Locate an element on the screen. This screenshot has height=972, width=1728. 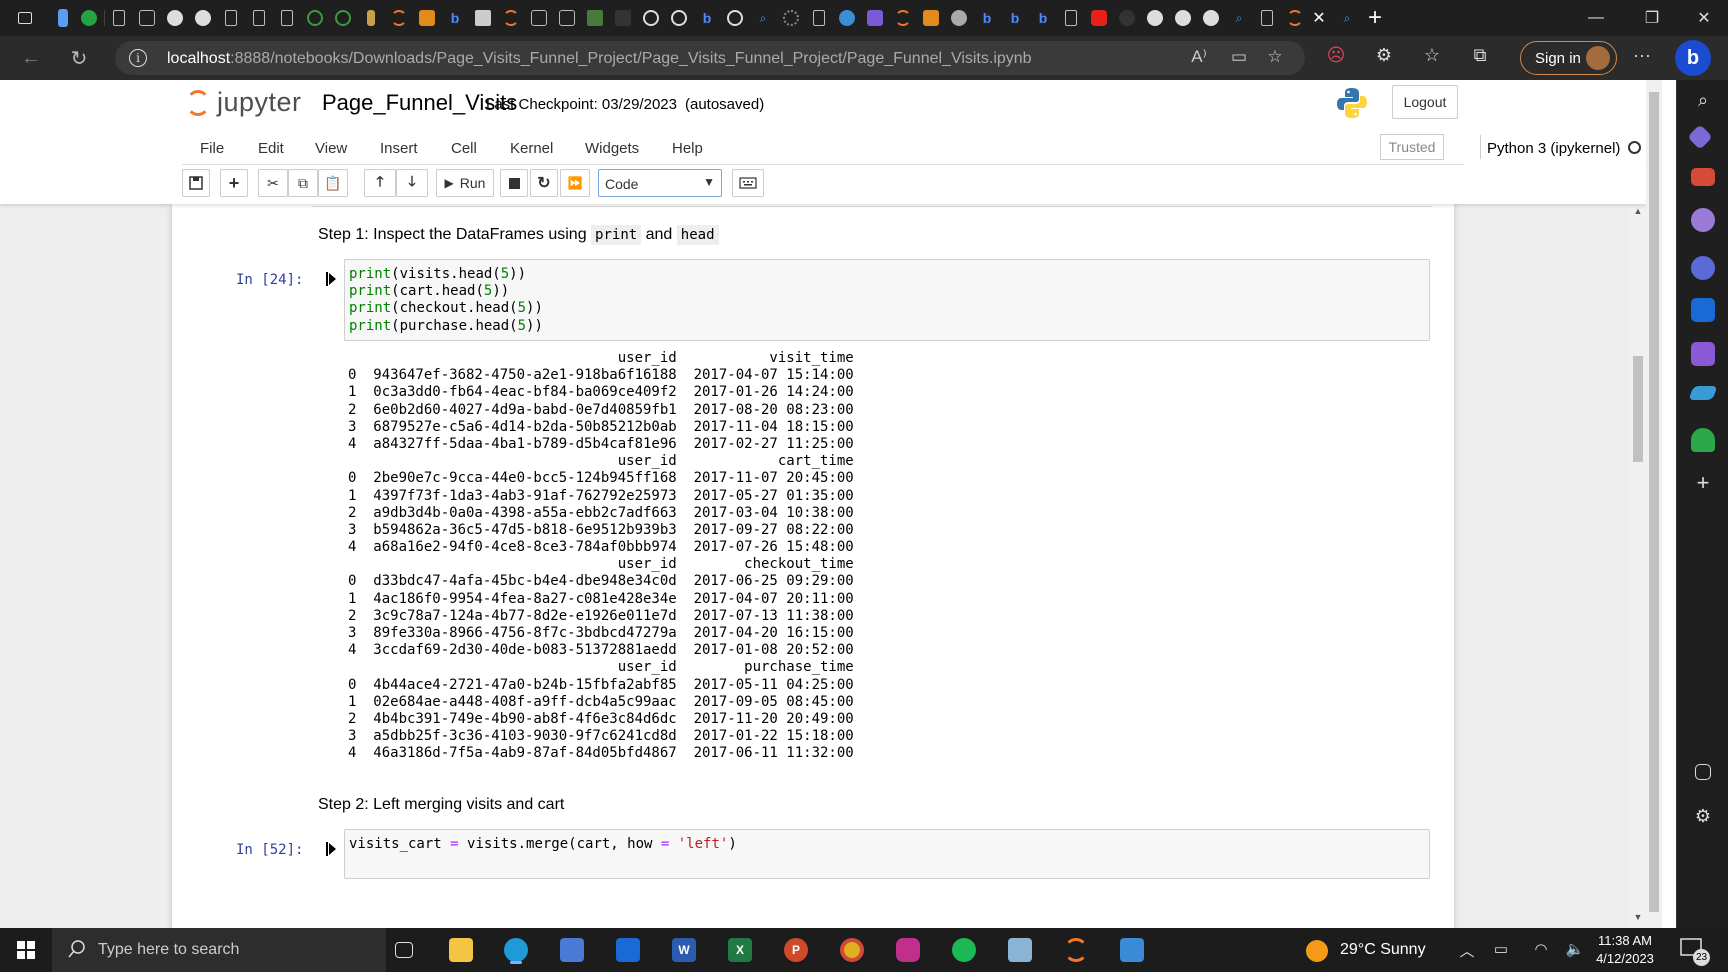
trusted-indicator: Trusted is located at coordinates (1412, 147).